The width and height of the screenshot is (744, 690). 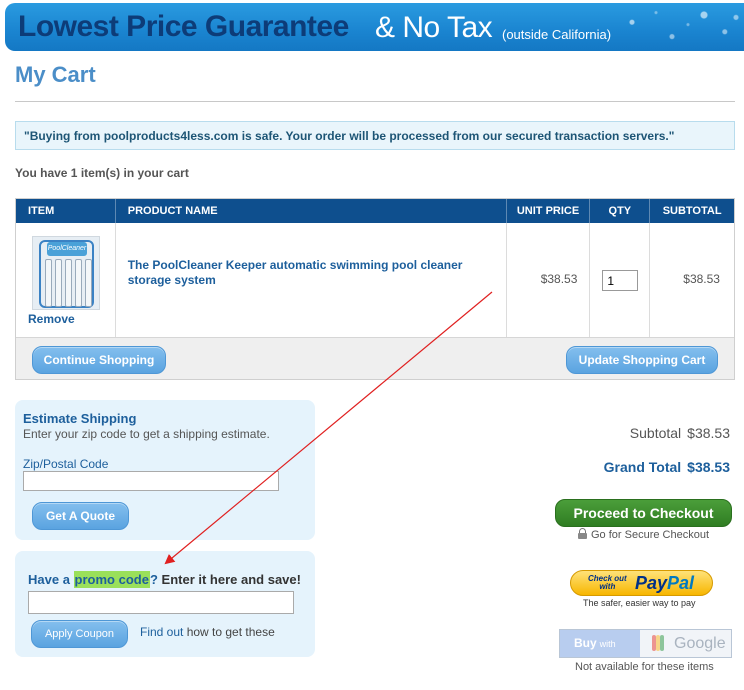 I want to click on qty-cell, so click(x=620, y=280).